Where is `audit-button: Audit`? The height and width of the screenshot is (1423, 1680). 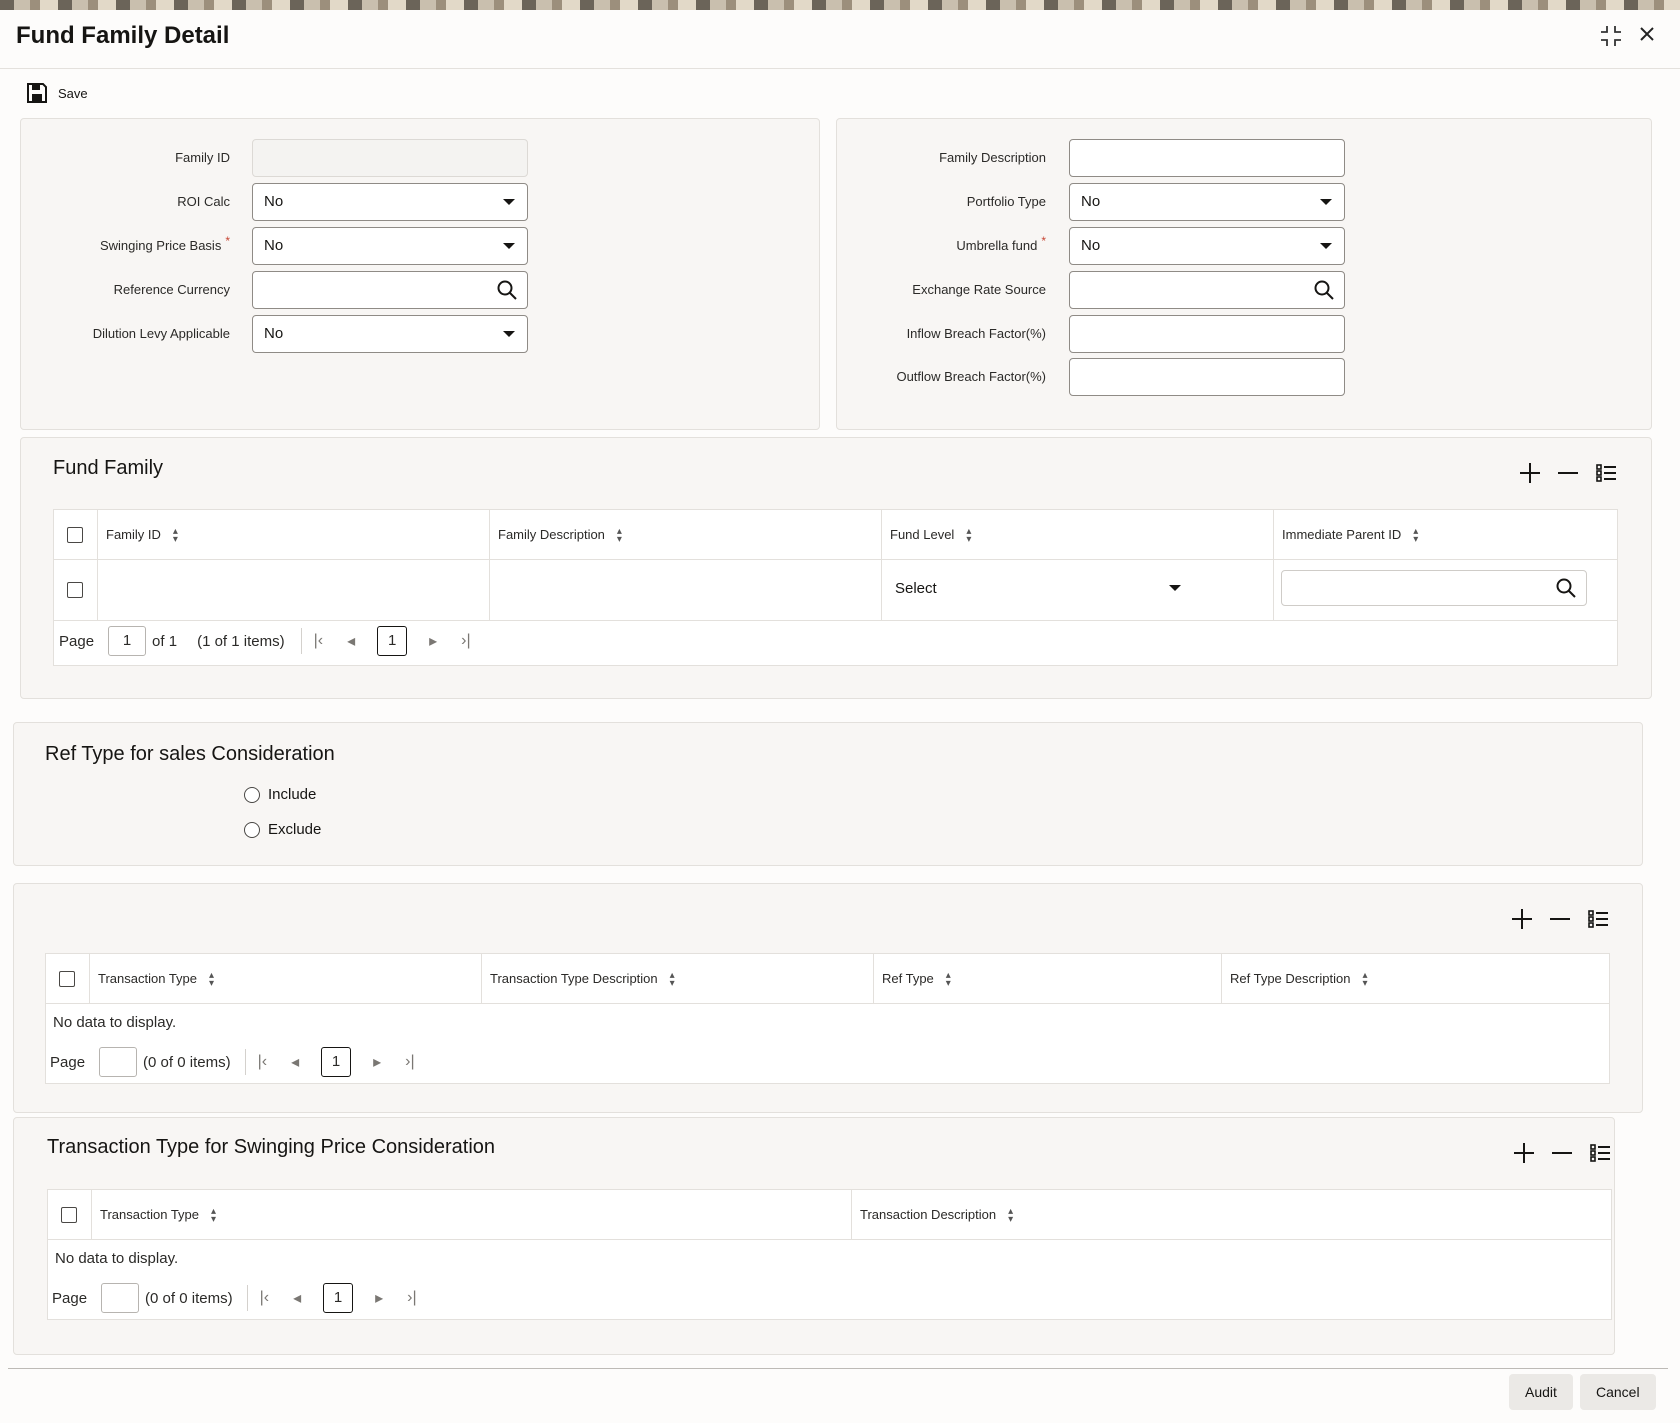 audit-button: Audit is located at coordinates (1541, 1392).